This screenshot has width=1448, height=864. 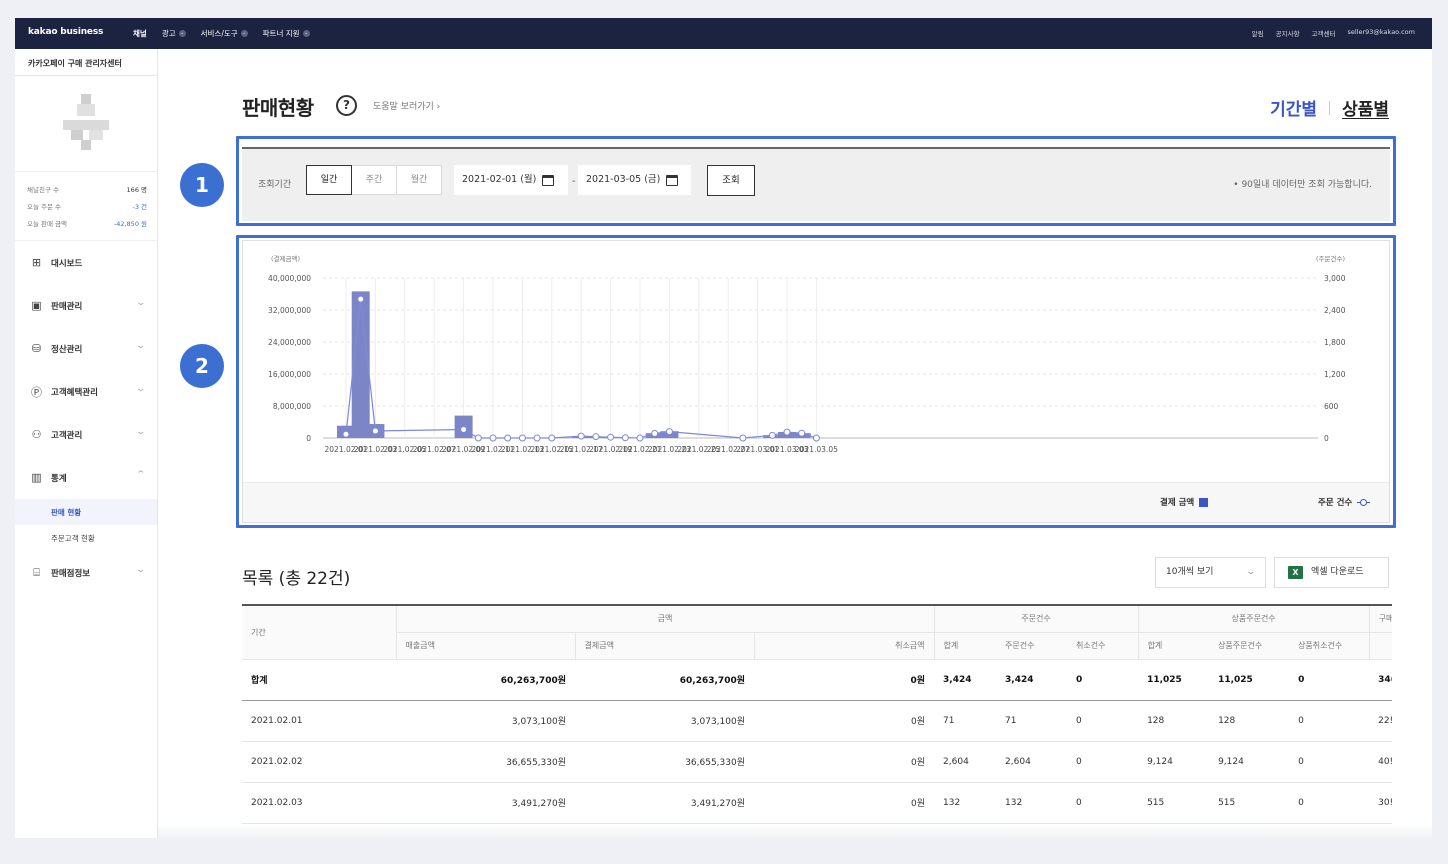 I want to click on user-icon: ⚇, so click(x=36, y=434).